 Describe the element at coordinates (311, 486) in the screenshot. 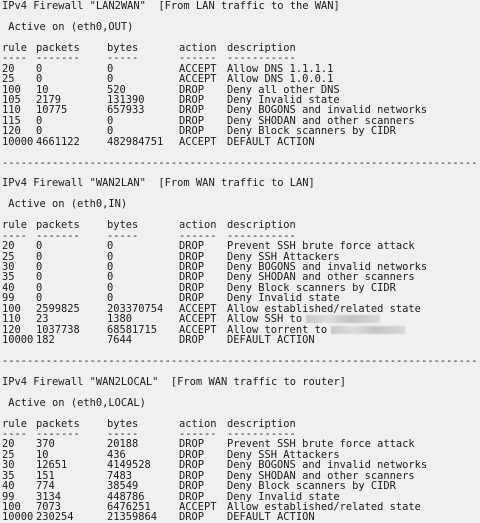

I see `cell-description: Deny Block scanners by CIDR` at that location.